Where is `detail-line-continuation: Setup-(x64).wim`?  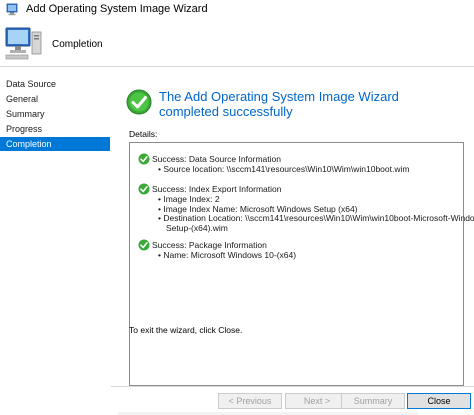 detail-line-continuation: Setup-(x64).wim is located at coordinates (197, 227).